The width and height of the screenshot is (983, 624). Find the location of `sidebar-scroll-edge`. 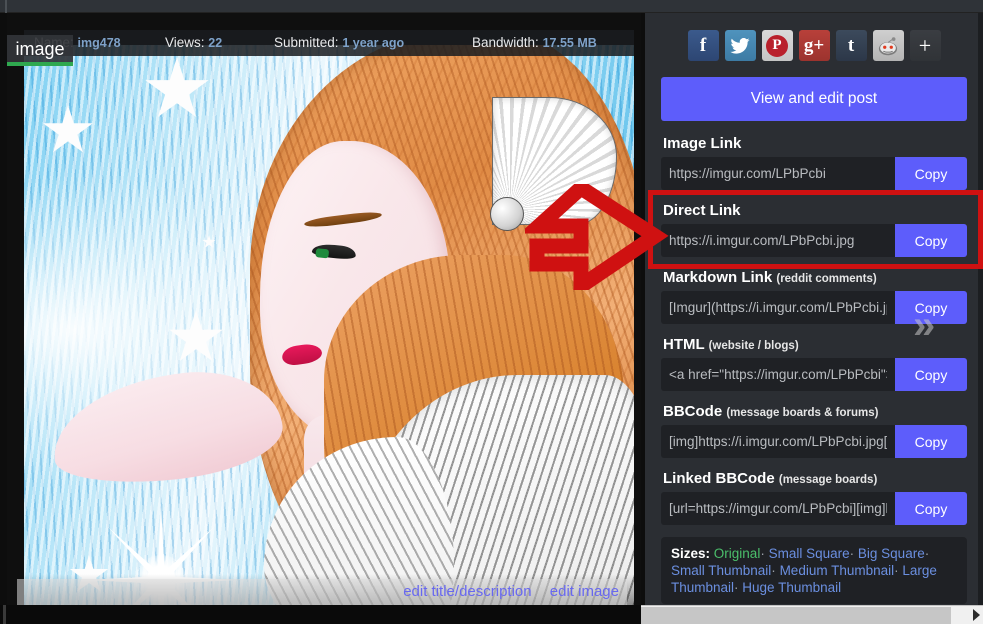

sidebar-scroll-edge is located at coordinates (980, 309).